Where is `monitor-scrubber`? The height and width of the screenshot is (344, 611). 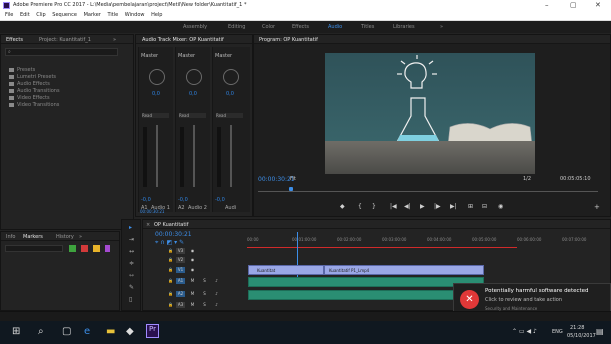
monitor-scrubber is located at coordinates (428, 191).